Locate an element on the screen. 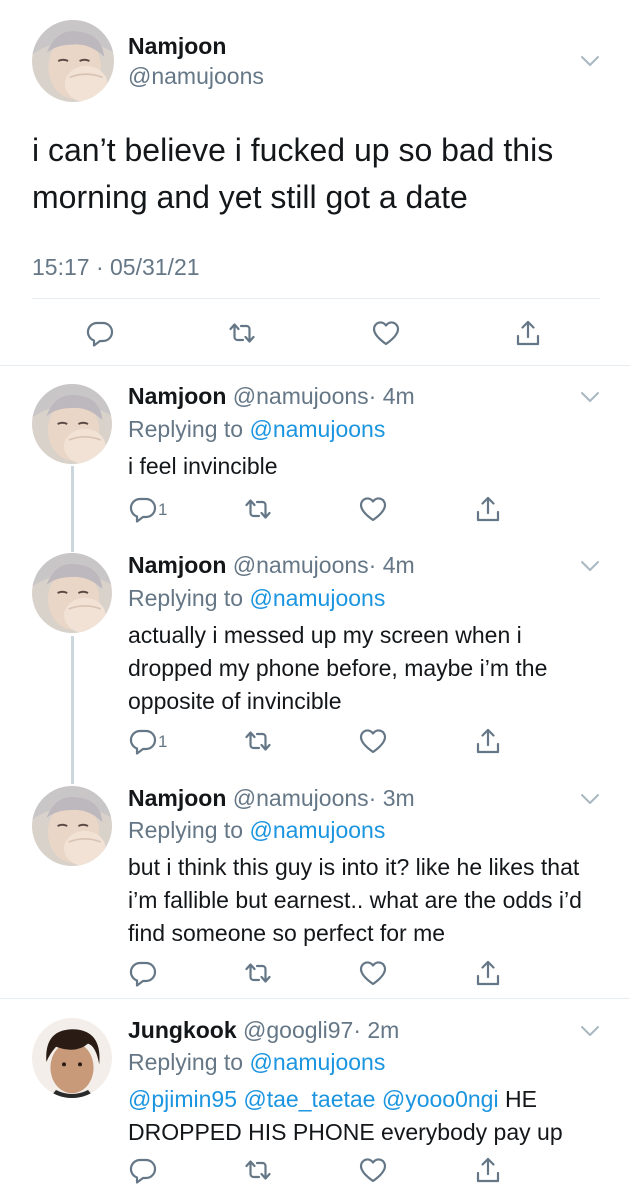 The image size is (630, 1200). reply-header: Namjoon @namujoons· 3m is located at coordinates (271, 798).